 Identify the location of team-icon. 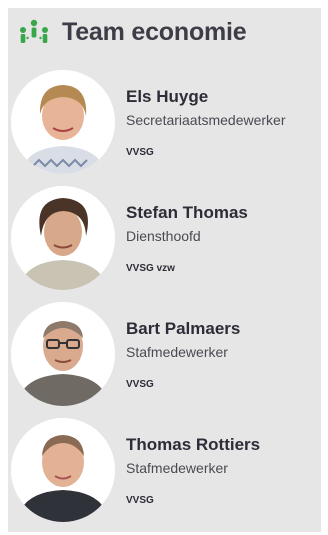
(34, 33).